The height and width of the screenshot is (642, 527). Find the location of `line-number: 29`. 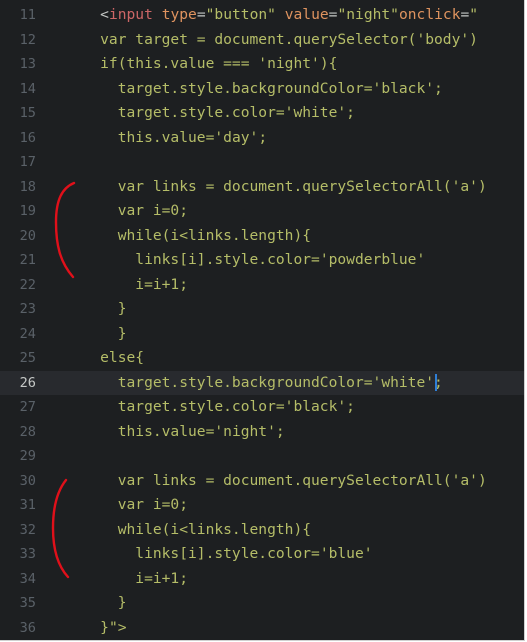

line-number: 29 is located at coordinates (27, 456).